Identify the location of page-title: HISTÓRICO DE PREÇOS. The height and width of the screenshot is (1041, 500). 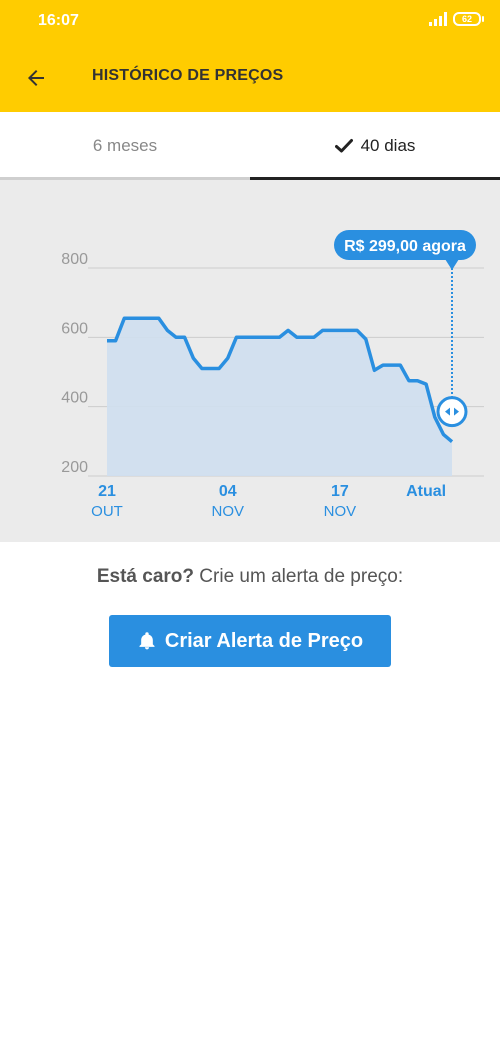
(188, 75).